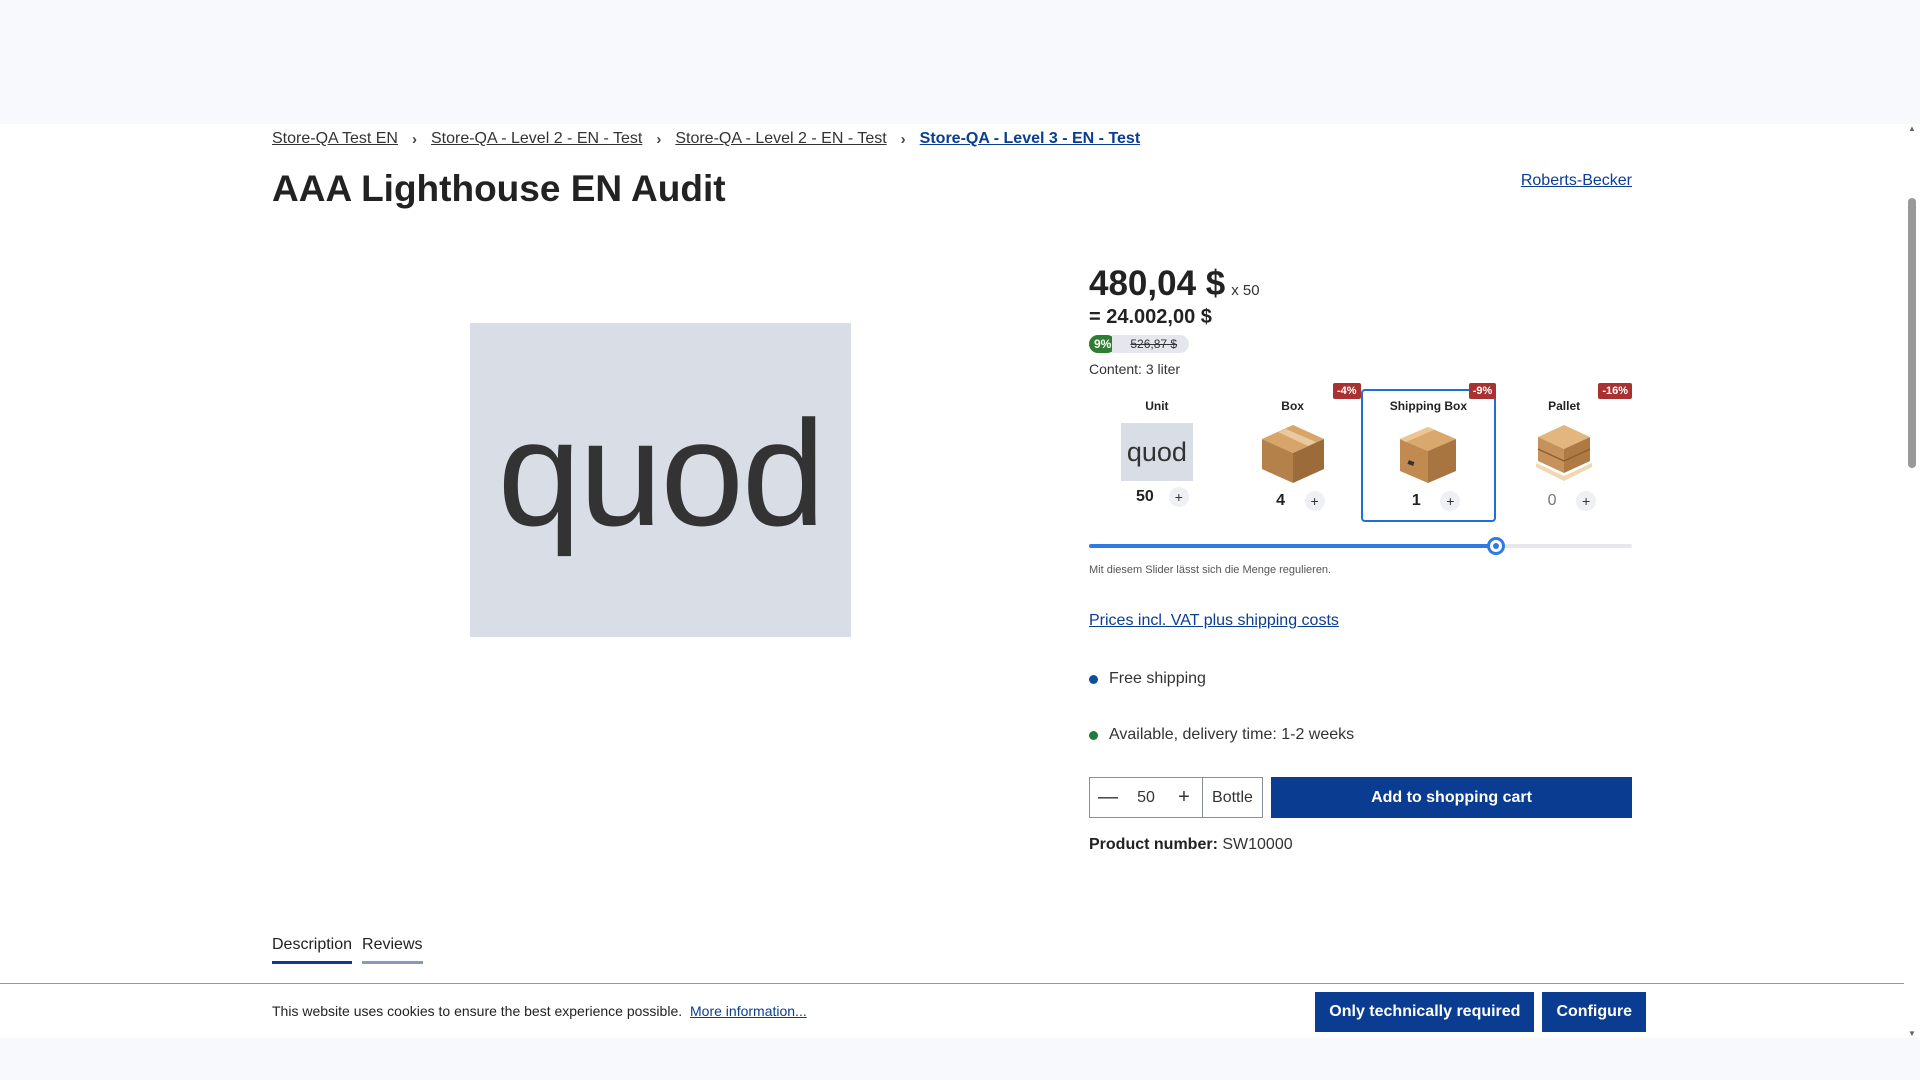  Describe the element at coordinates (1093, 735) in the screenshot. I see `status-dot-icon` at that location.